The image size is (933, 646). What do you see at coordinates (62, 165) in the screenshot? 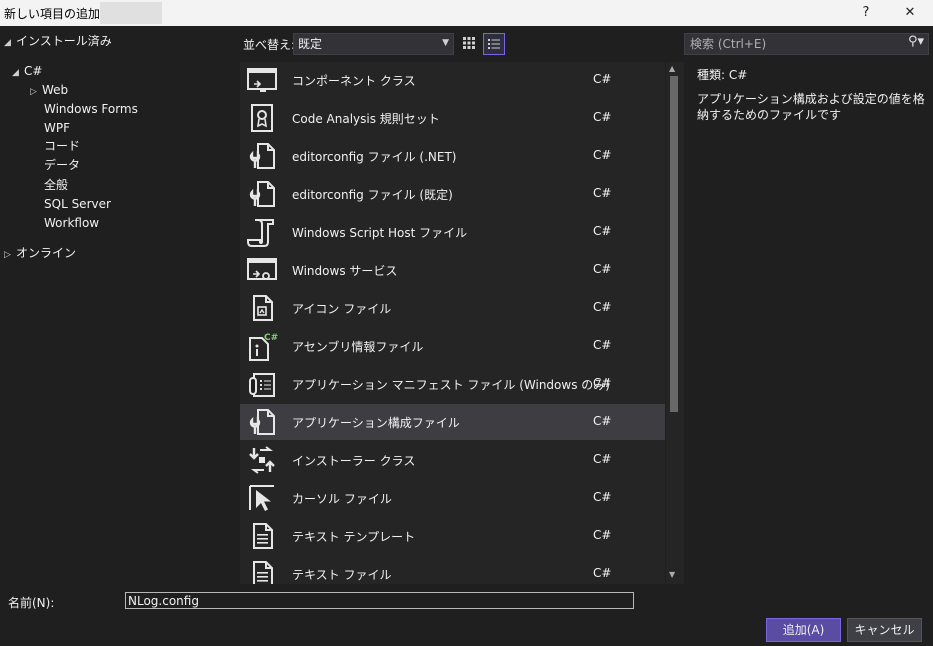
I see `tree-item-data: データ` at bounding box center [62, 165].